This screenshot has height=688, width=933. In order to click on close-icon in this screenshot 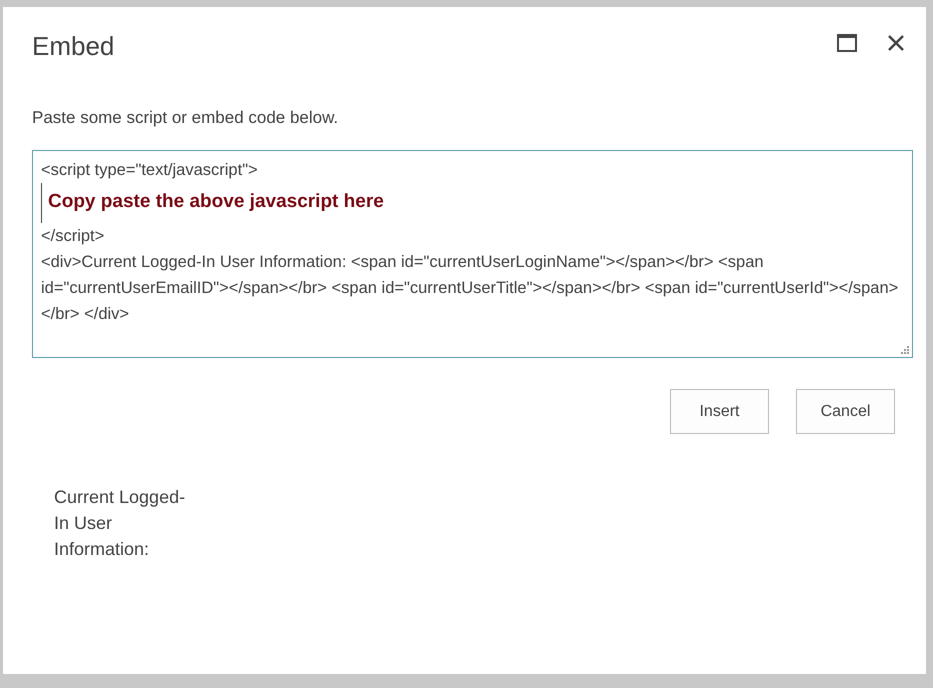, I will do `click(896, 43)`.